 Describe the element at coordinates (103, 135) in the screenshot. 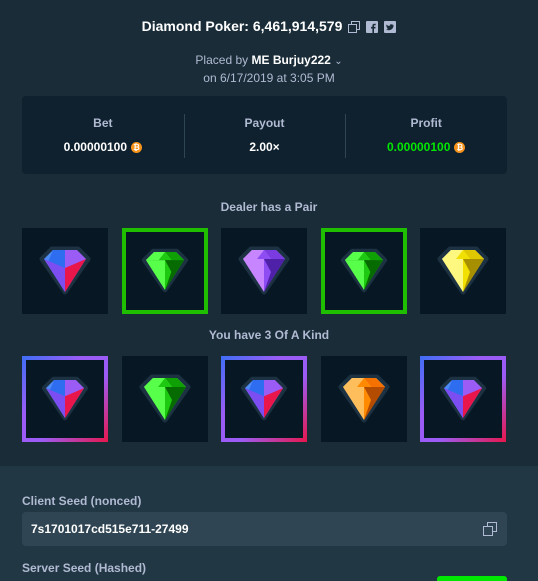

I see `stat-bet: Bet 0.00000100 ₿` at that location.